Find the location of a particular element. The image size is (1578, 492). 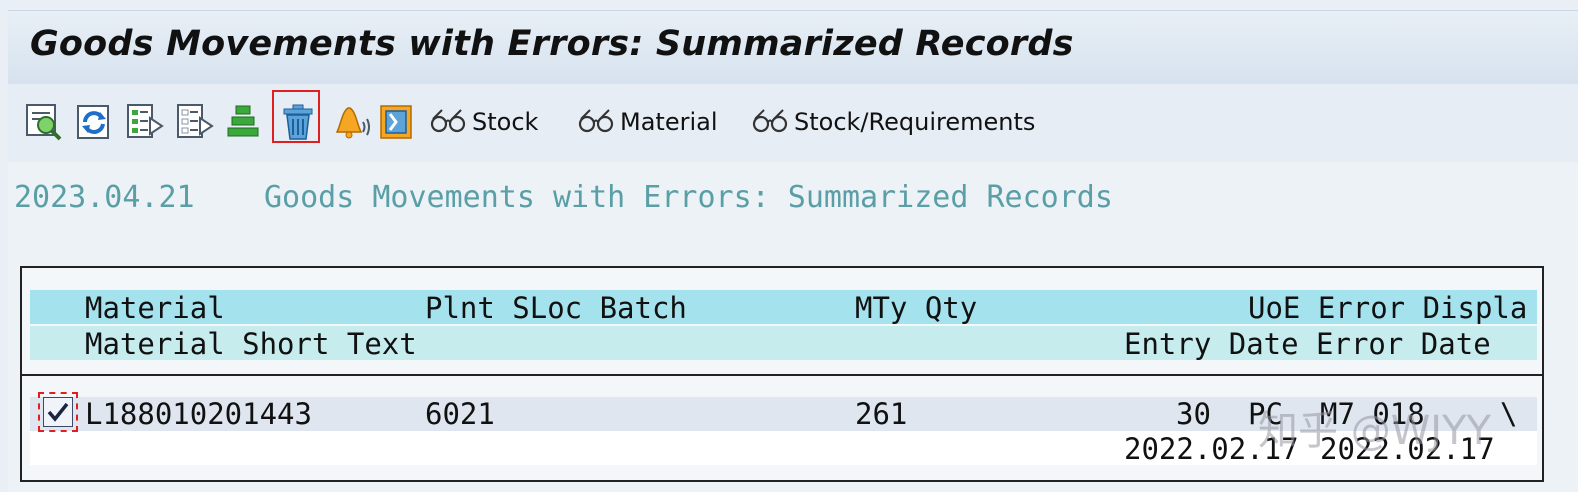

stock-button: Stock is located at coordinates (483, 122).